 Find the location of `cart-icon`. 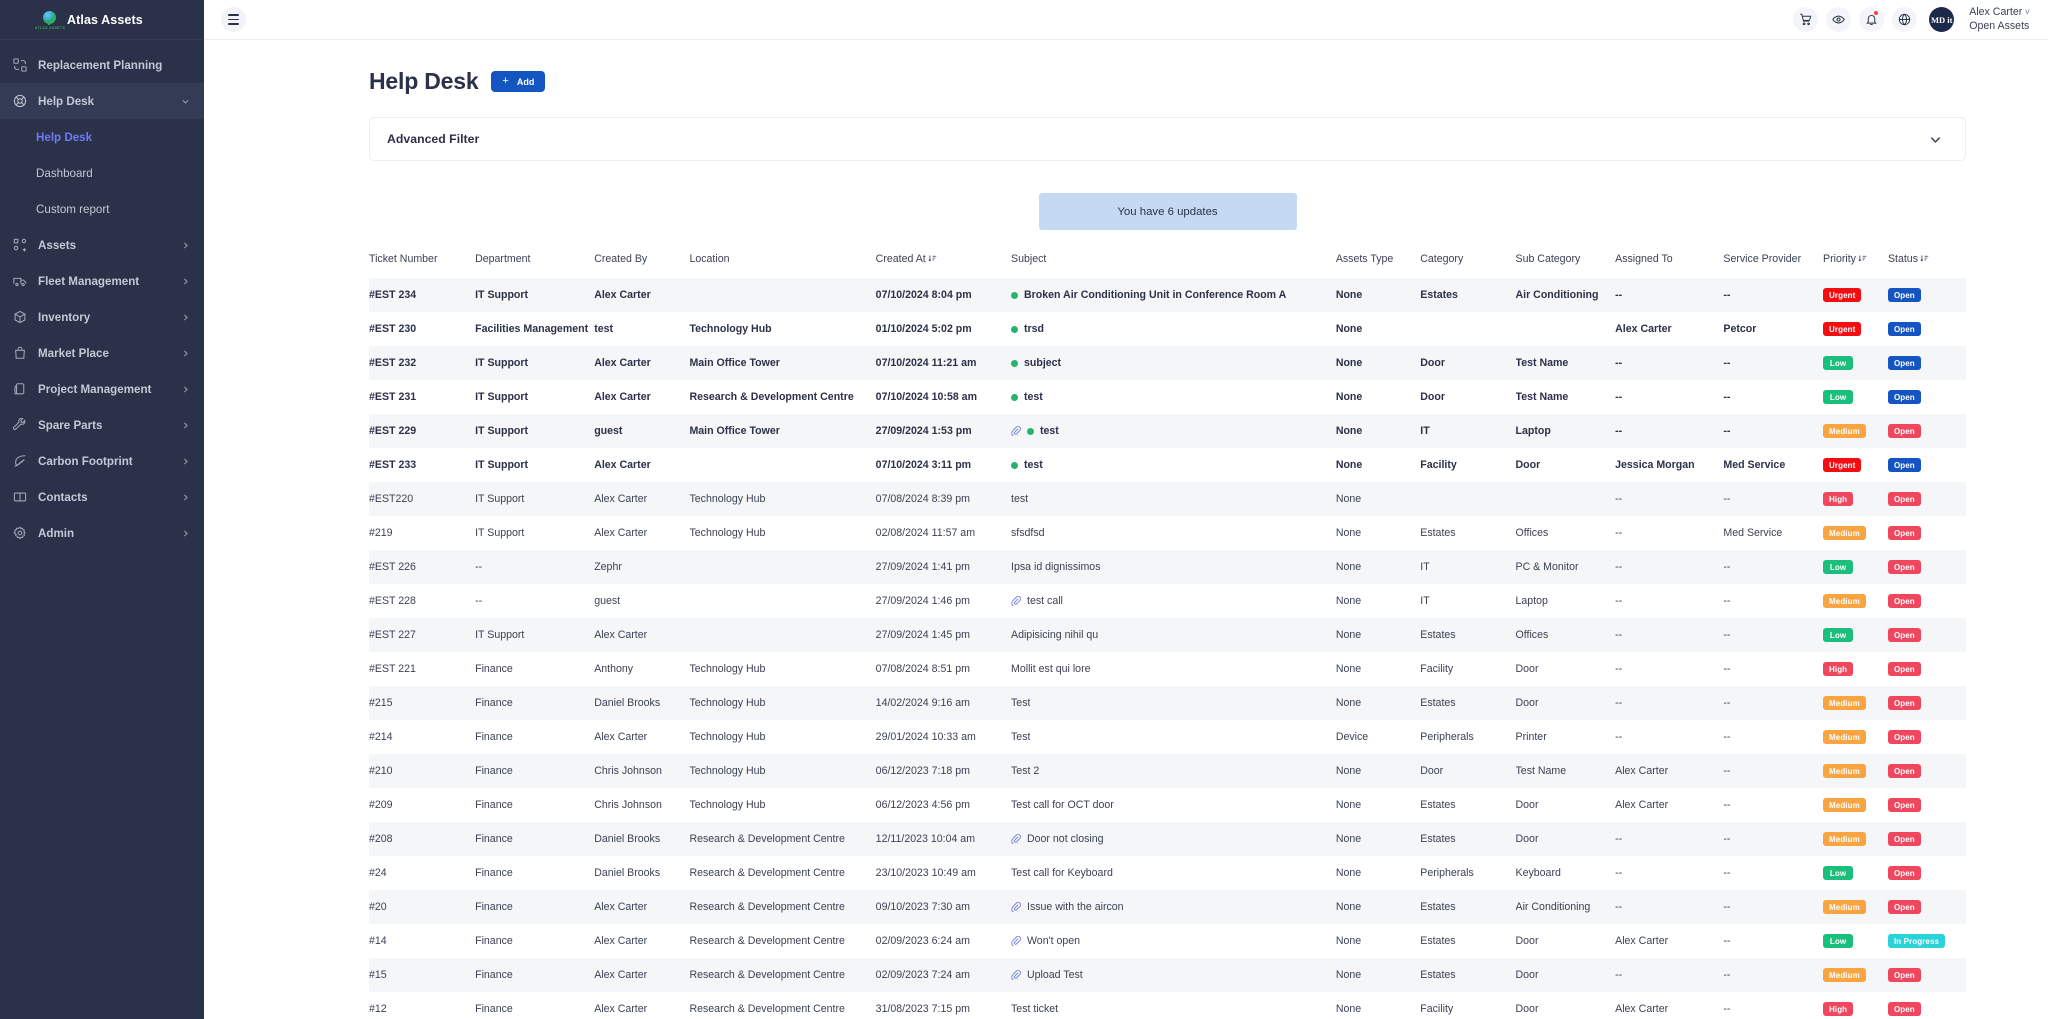

cart-icon is located at coordinates (1806, 19).